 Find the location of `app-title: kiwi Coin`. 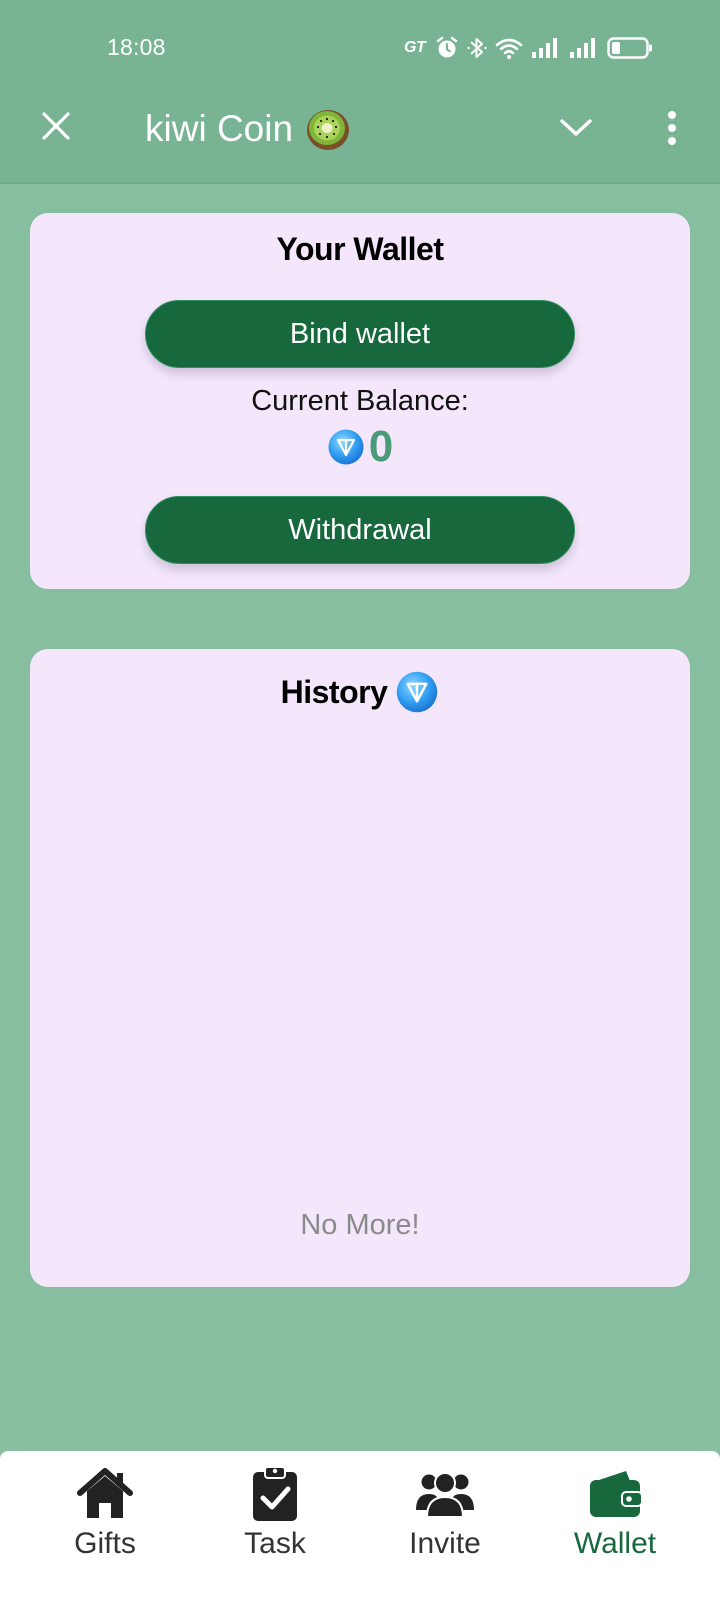

app-title: kiwi Coin is located at coordinates (248, 129).